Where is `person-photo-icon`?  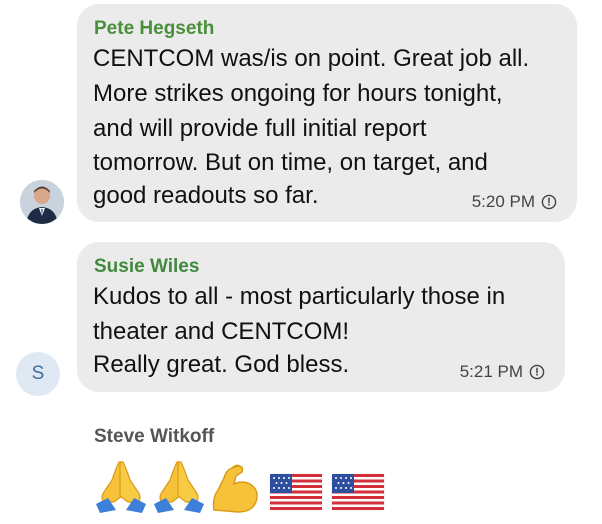 person-photo-icon is located at coordinates (42, 202).